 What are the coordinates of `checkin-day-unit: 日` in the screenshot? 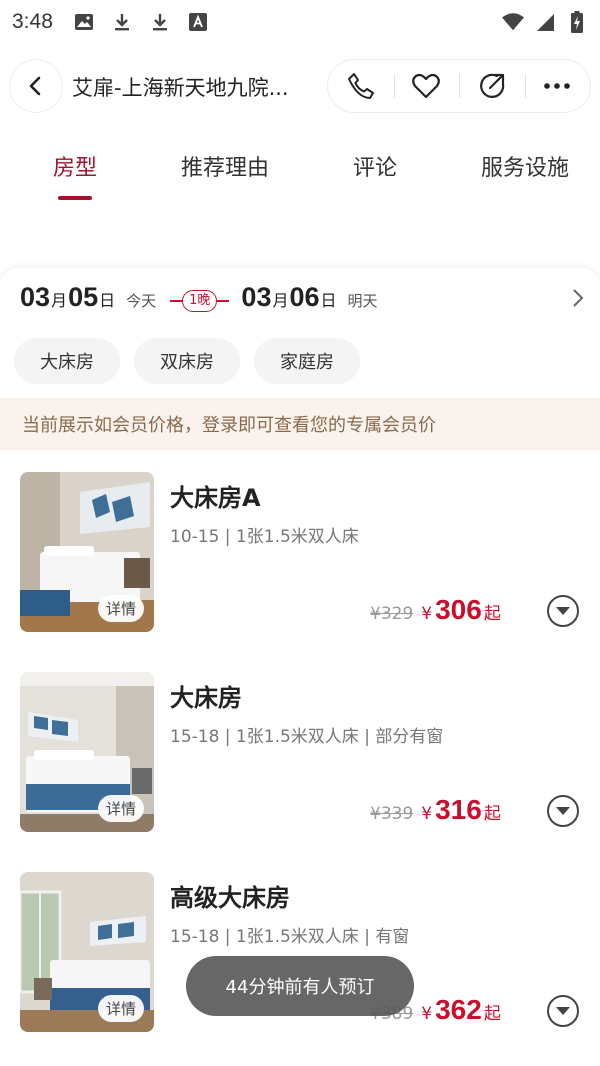 It's located at (107, 300).